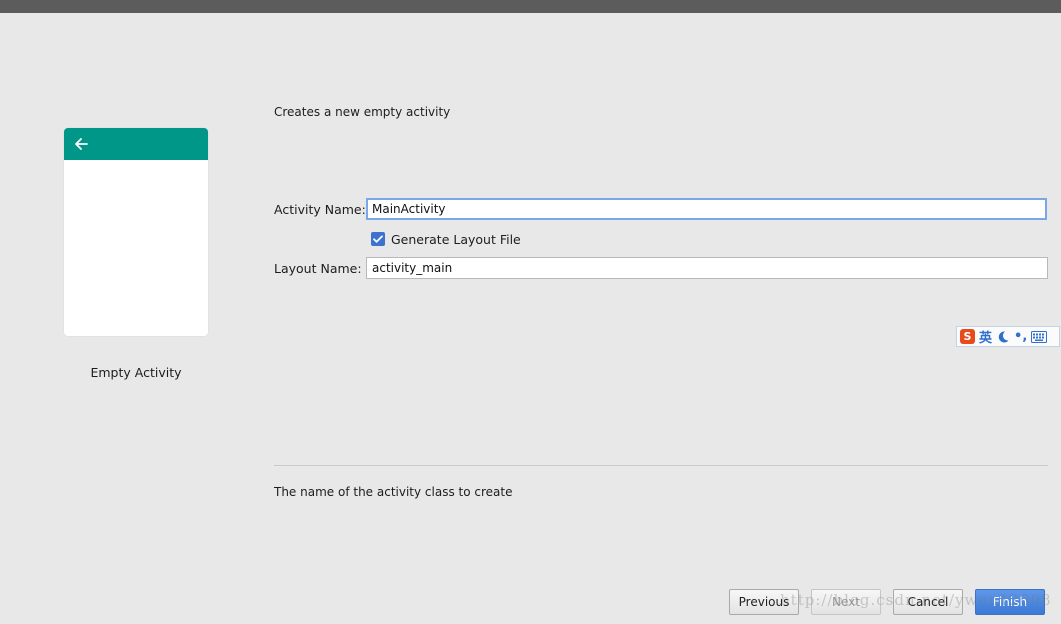 The image size is (1061, 624). What do you see at coordinates (967, 336) in the screenshot?
I see `sogou-logo-icon: S` at bounding box center [967, 336].